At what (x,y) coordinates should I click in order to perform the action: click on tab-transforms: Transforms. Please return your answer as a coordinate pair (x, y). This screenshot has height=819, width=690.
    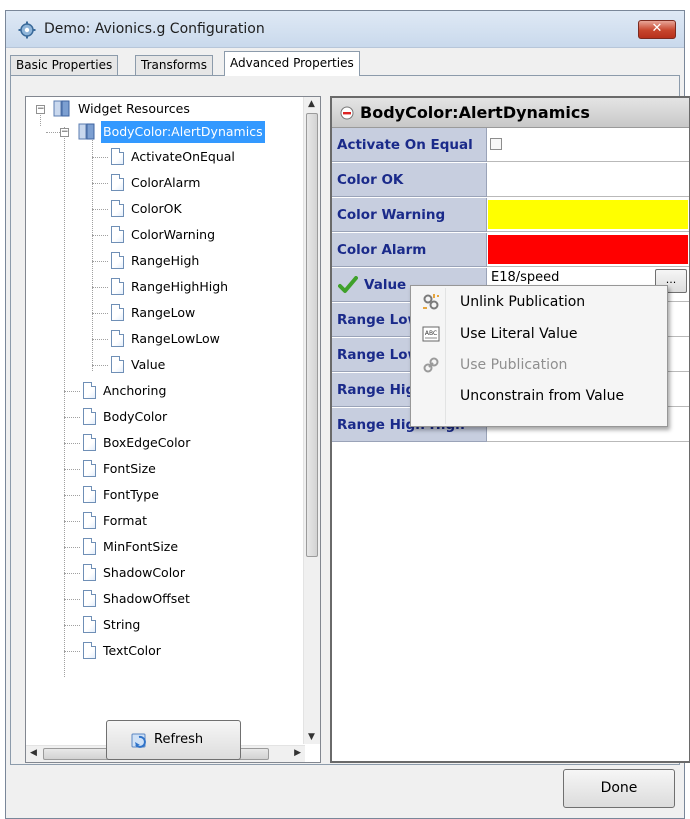
    Looking at the image, I should click on (174, 65).